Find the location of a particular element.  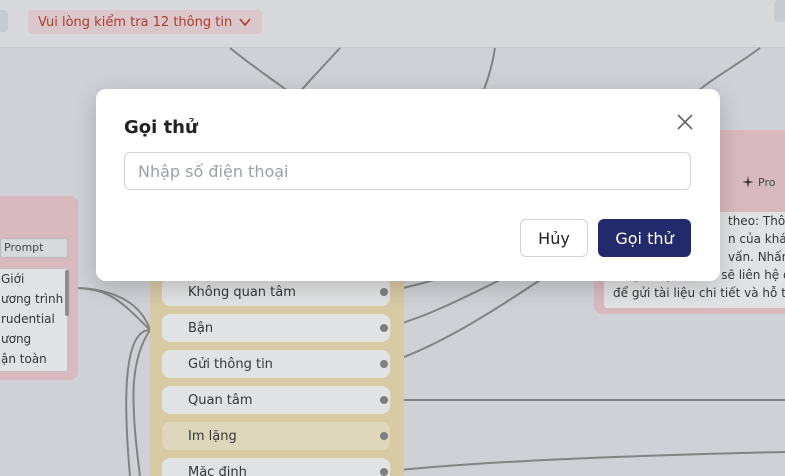

phone-number-input is located at coordinates (407, 171).